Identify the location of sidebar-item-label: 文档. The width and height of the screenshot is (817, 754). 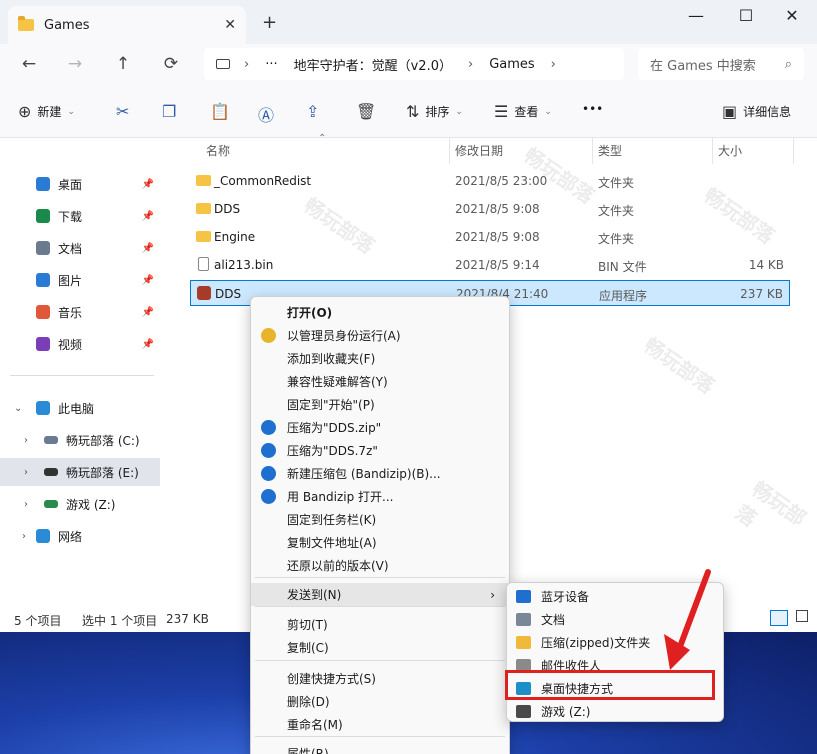
(70, 248).